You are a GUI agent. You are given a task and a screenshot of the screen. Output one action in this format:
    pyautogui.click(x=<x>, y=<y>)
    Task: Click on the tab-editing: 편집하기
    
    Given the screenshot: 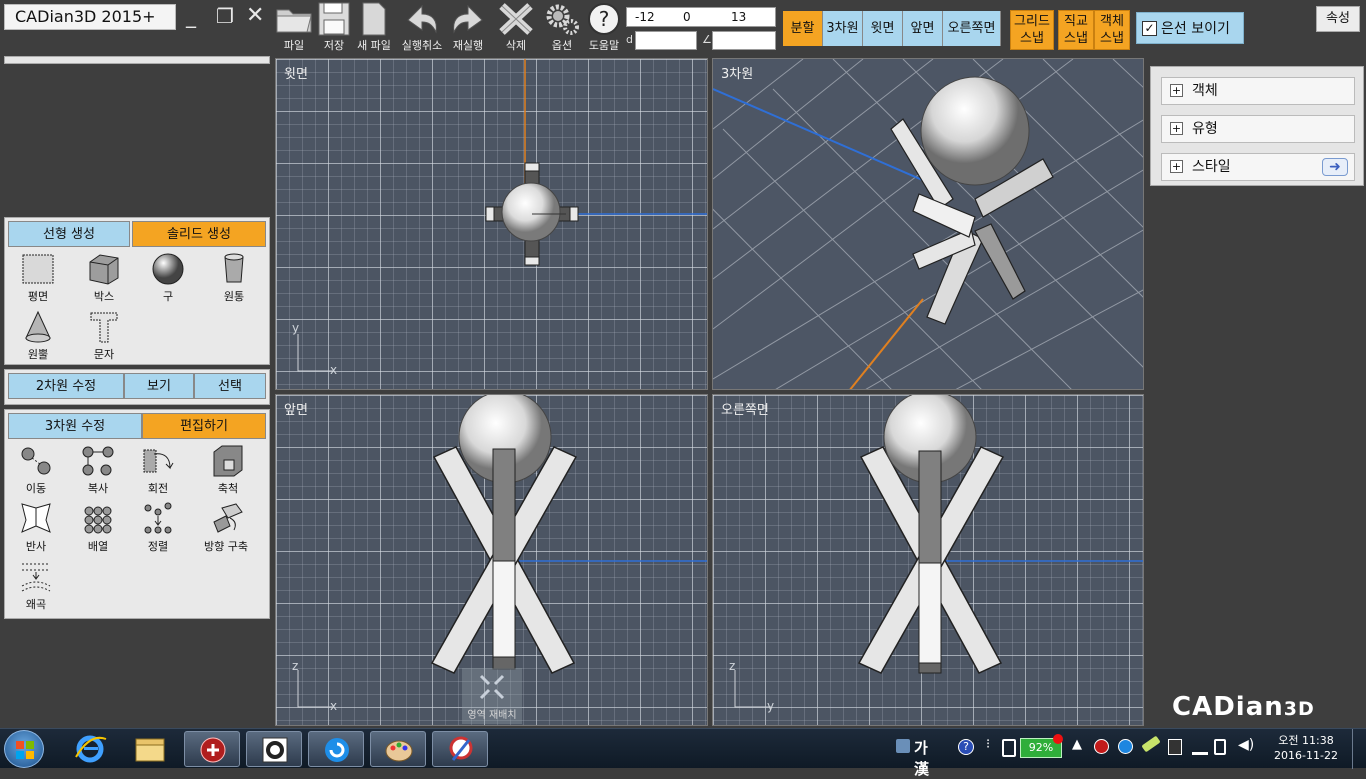 What is the action you would take?
    pyautogui.click(x=204, y=426)
    